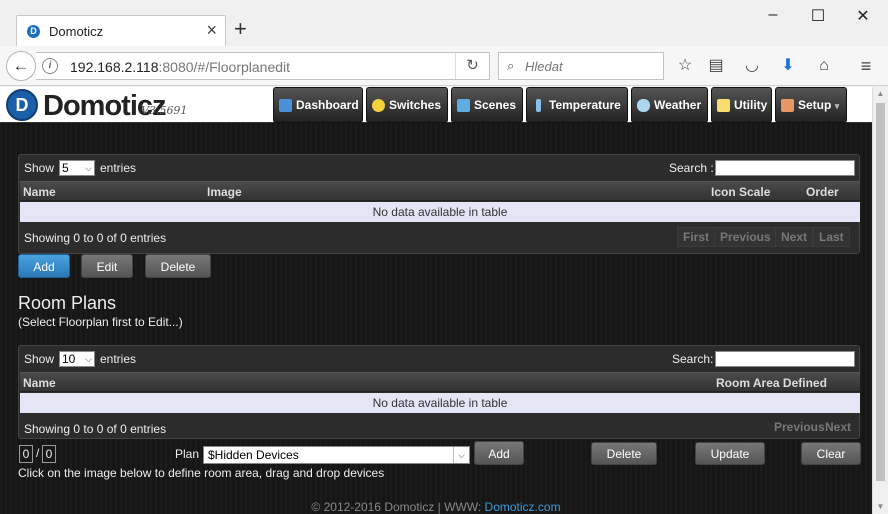 The width and height of the screenshot is (888, 514). Describe the element at coordinates (436, 507) in the screenshot. I see `footer: © 2012-2016 Domoticz | WWW: Domoticz.com` at that location.